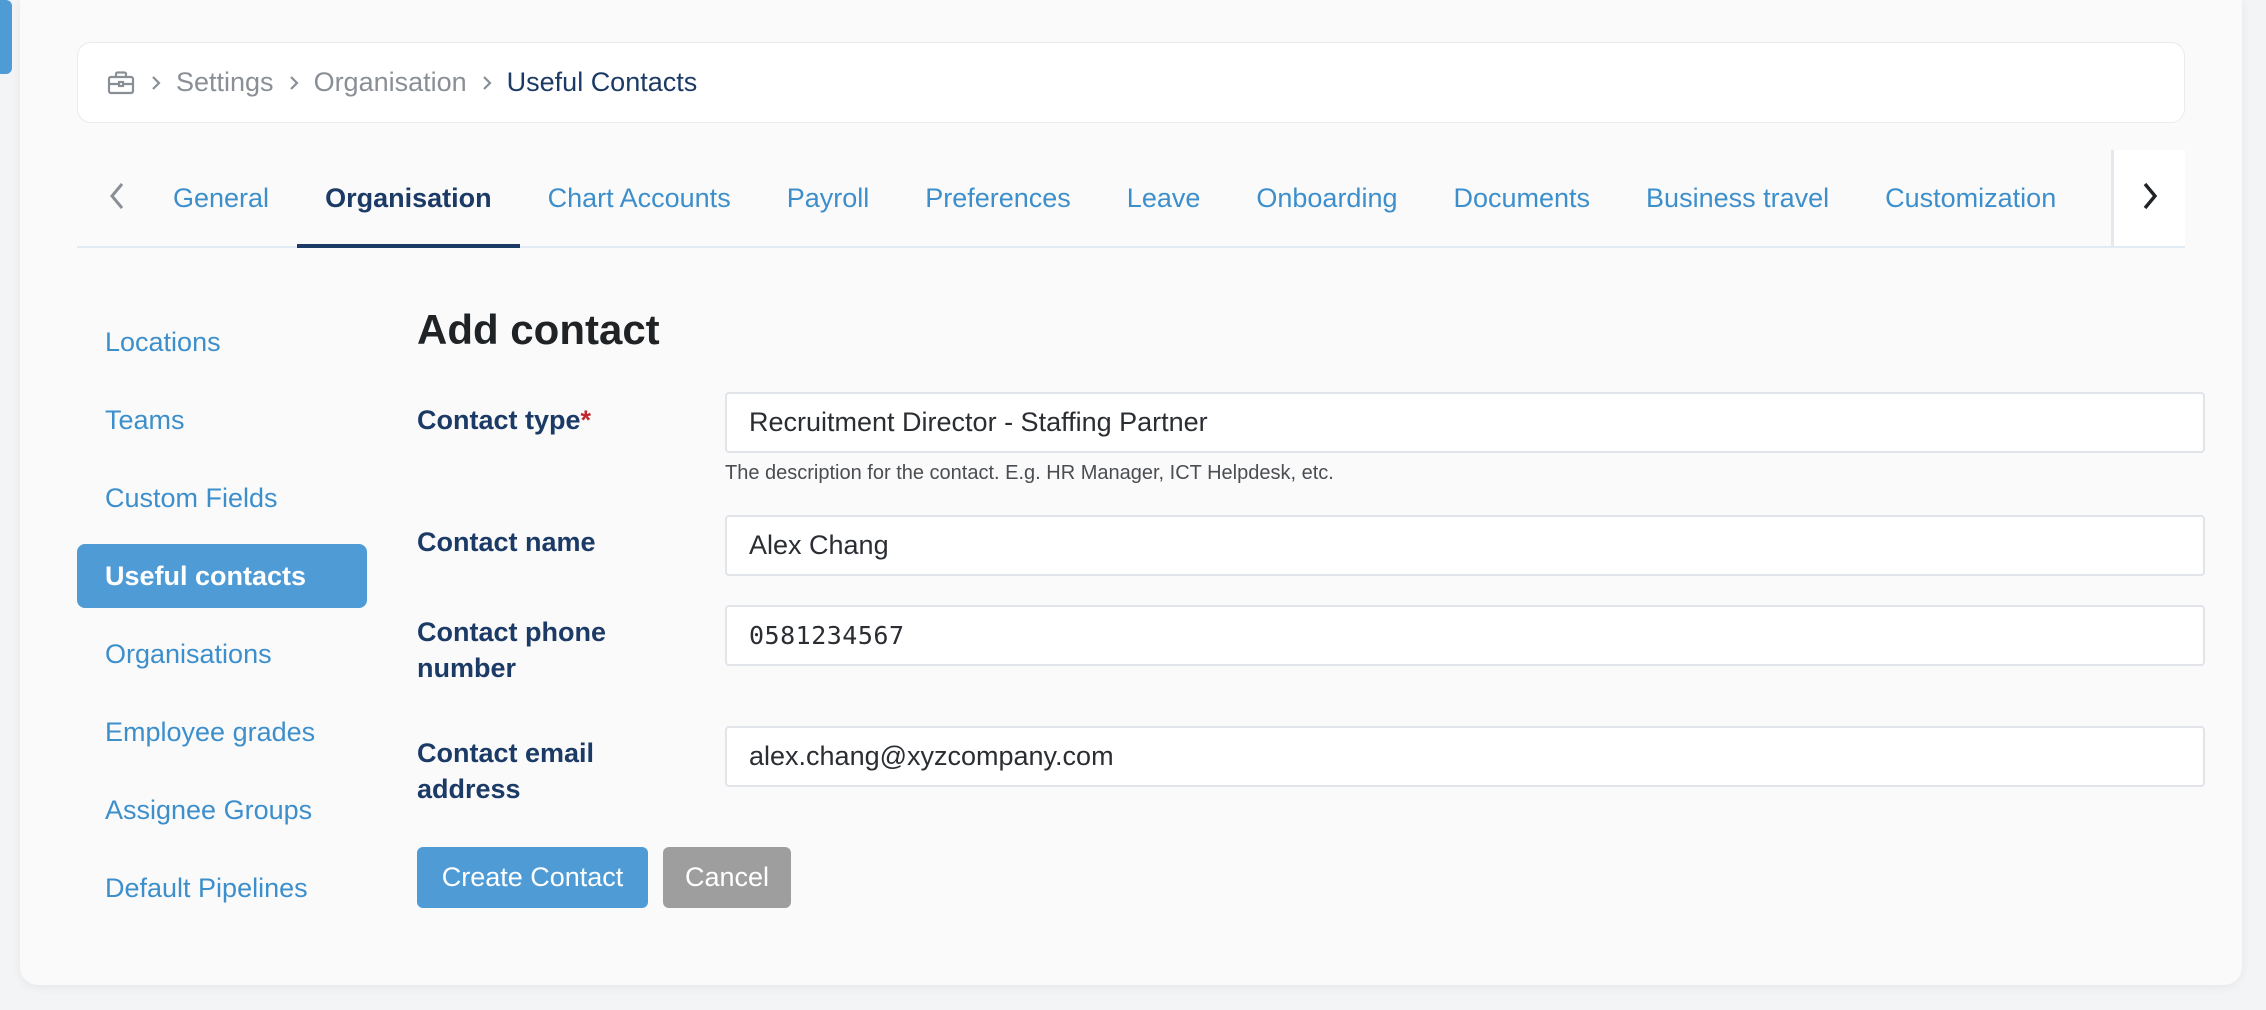  Describe the element at coordinates (998, 198) in the screenshot. I see `tab-preferences: Preferences` at that location.